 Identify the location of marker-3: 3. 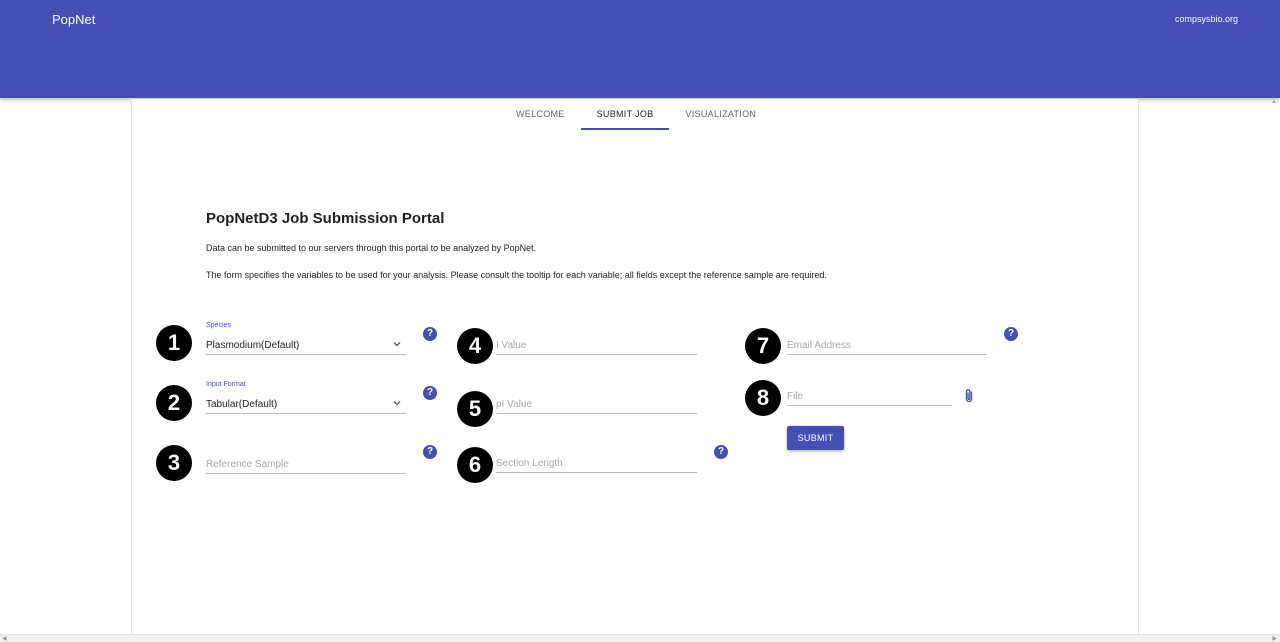
(174, 463).